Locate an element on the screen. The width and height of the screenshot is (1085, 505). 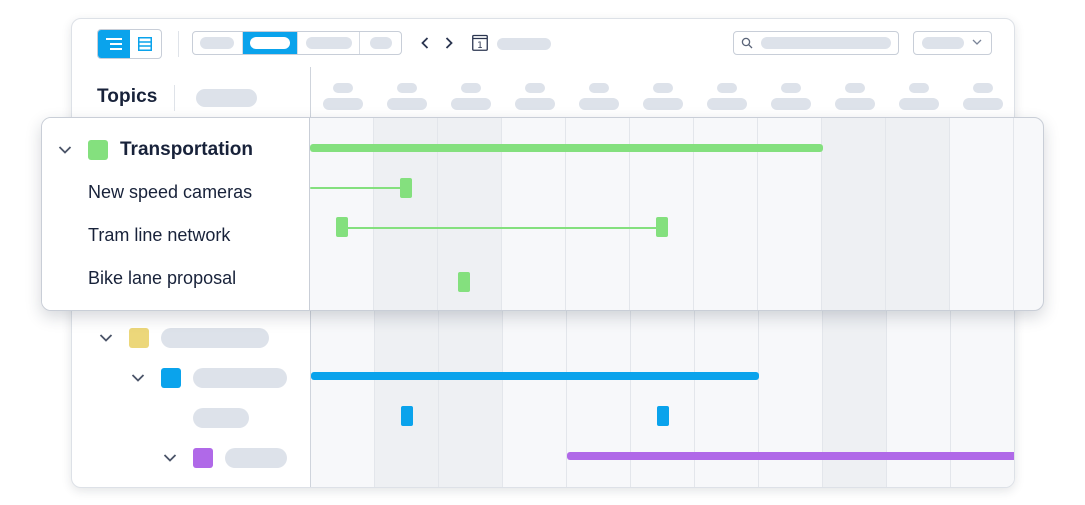
chevron-right-icon is located at coordinates (449, 43).